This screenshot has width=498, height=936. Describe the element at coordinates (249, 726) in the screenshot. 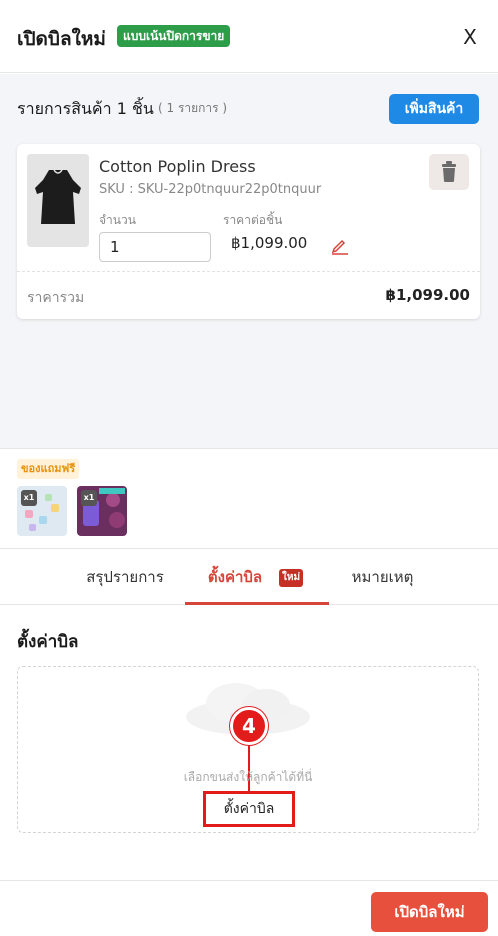

I see `step-marker: 4` at that location.